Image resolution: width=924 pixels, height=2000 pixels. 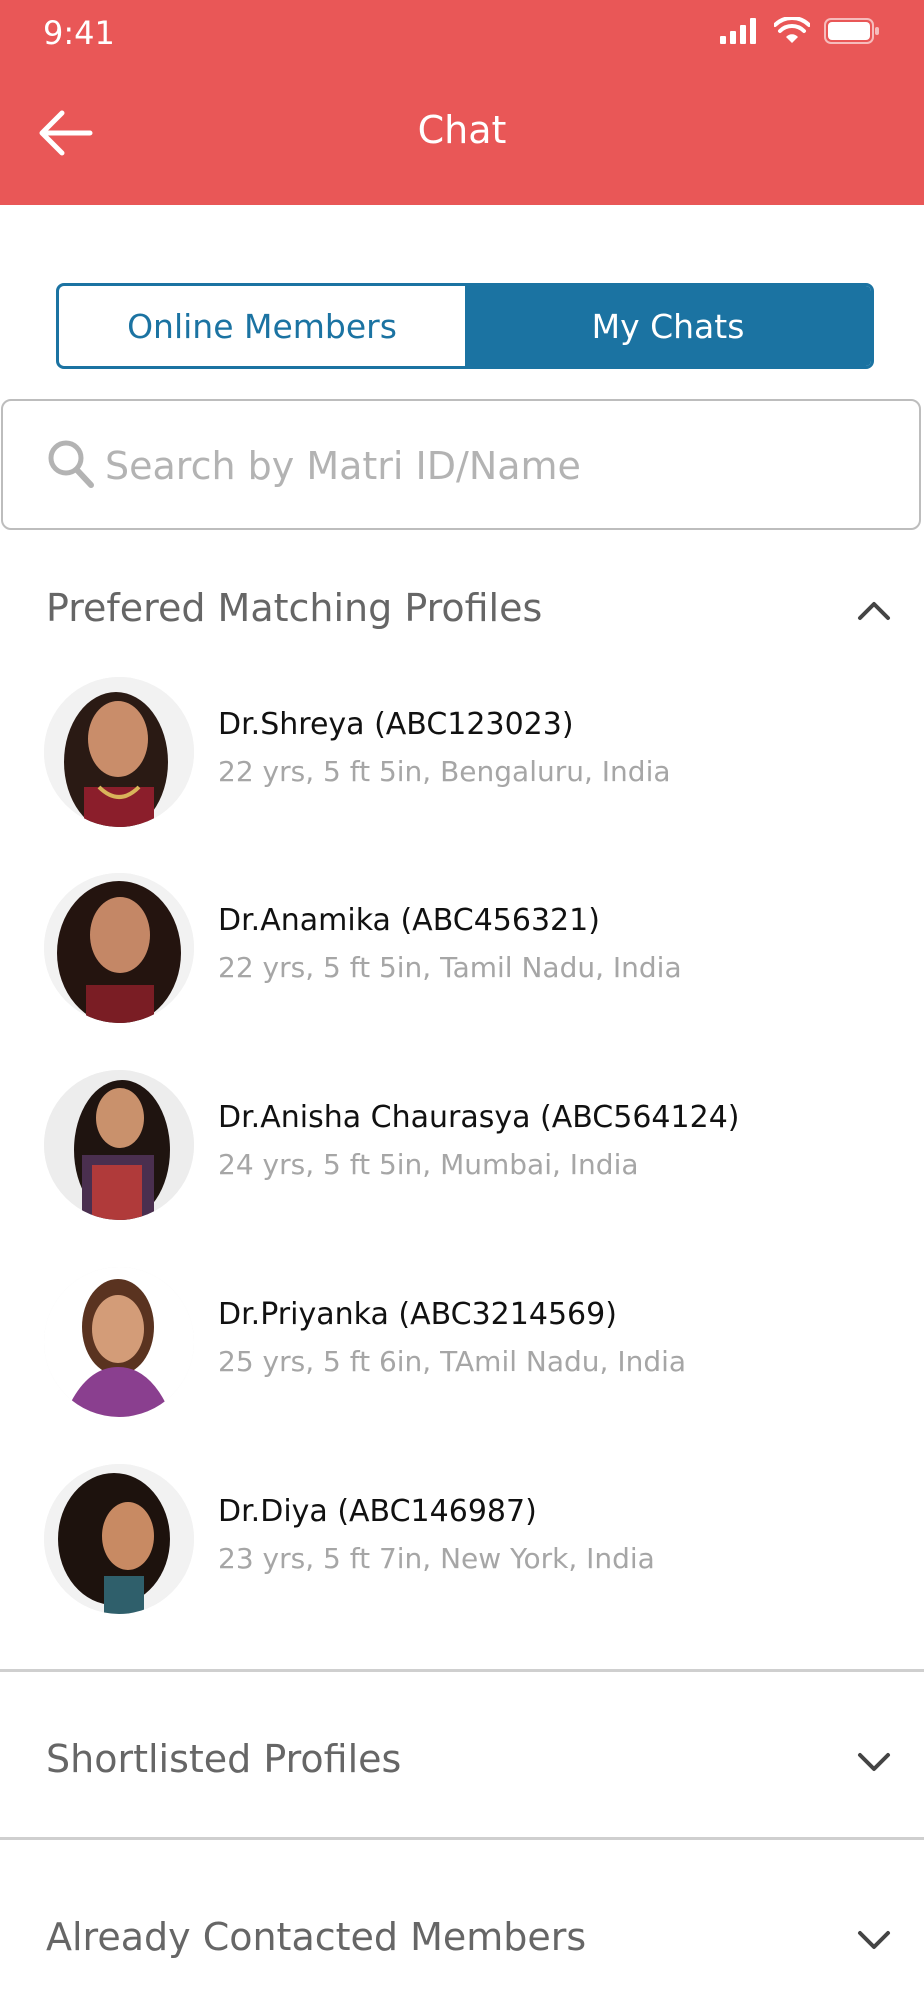 What do you see at coordinates (738, 31) in the screenshot?
I see `cellular-signal-icon` at bounding box center [738, 31].